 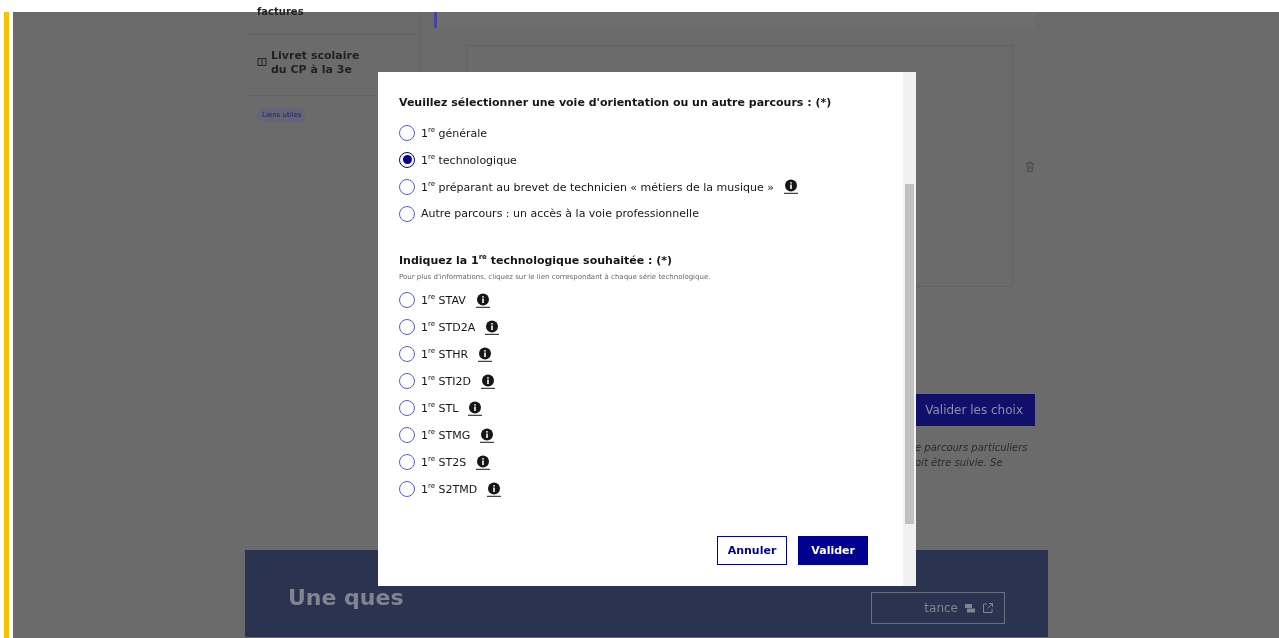 I want to click on option-label: Autre parcours : un accès à la voie professionnelle, so click(x=560, y=213).